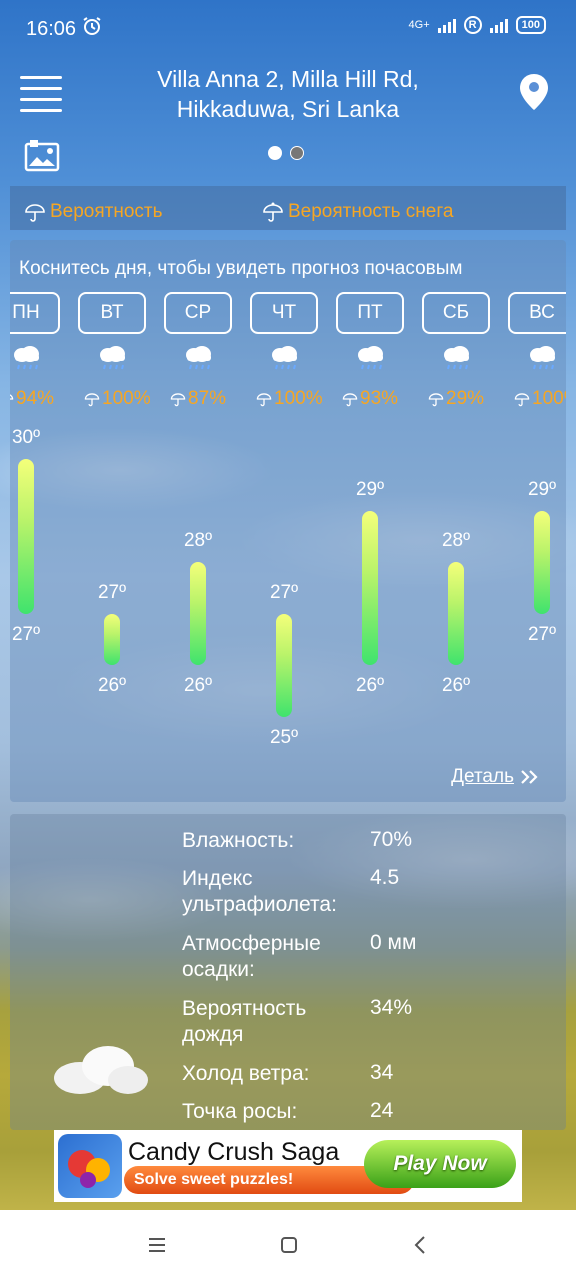 This screenshot has height=1280, width=576. I want to click on roaming-icon: R, so click(472, 25).